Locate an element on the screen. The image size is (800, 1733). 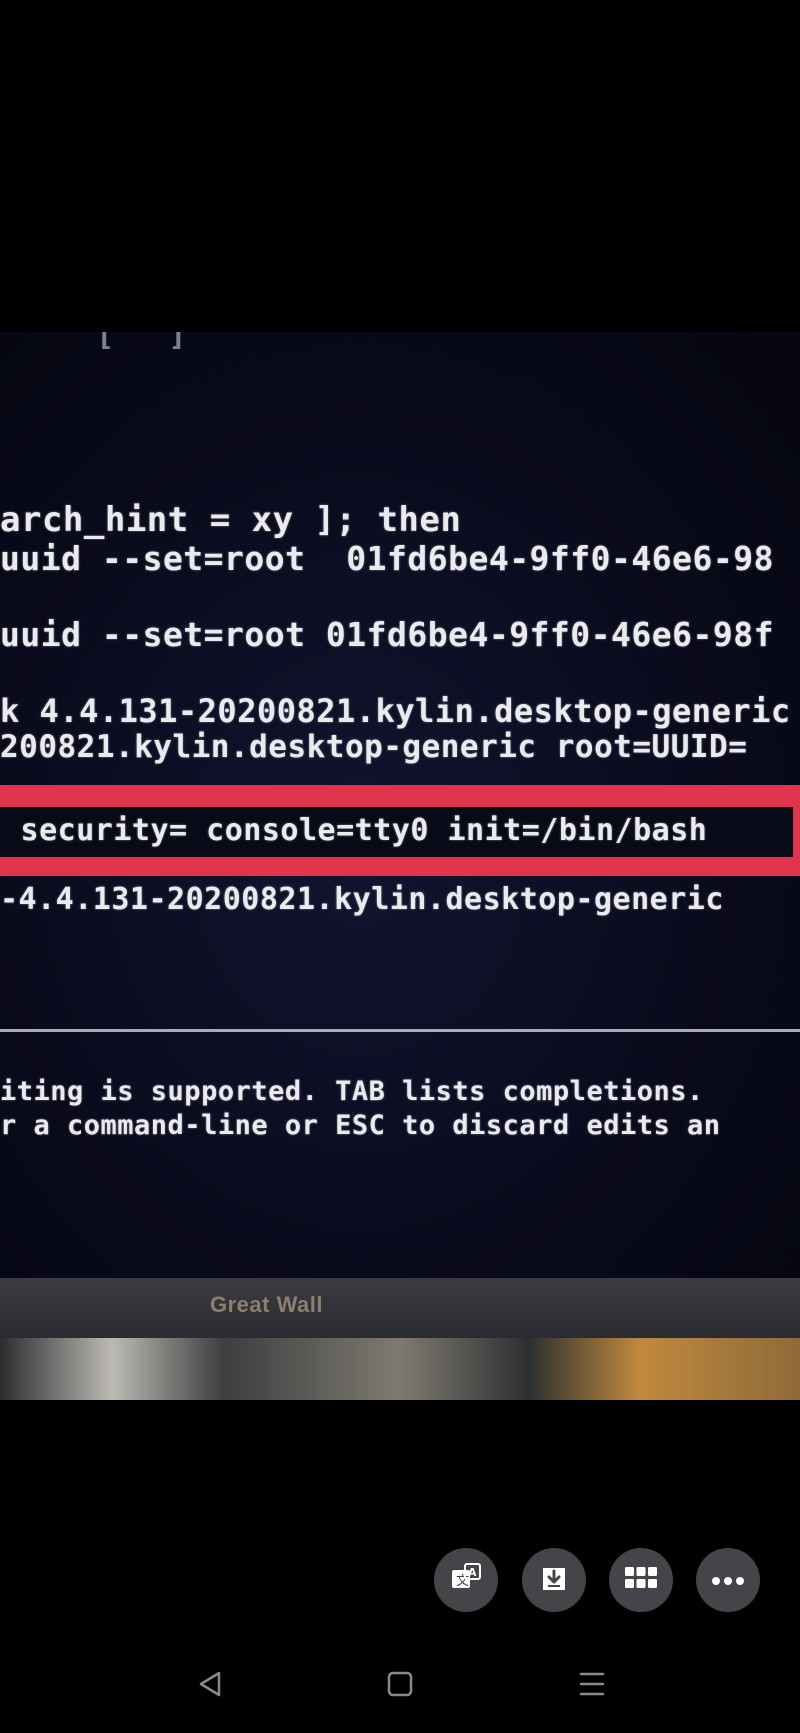
desk-background is located at coordinates (400, 1369).